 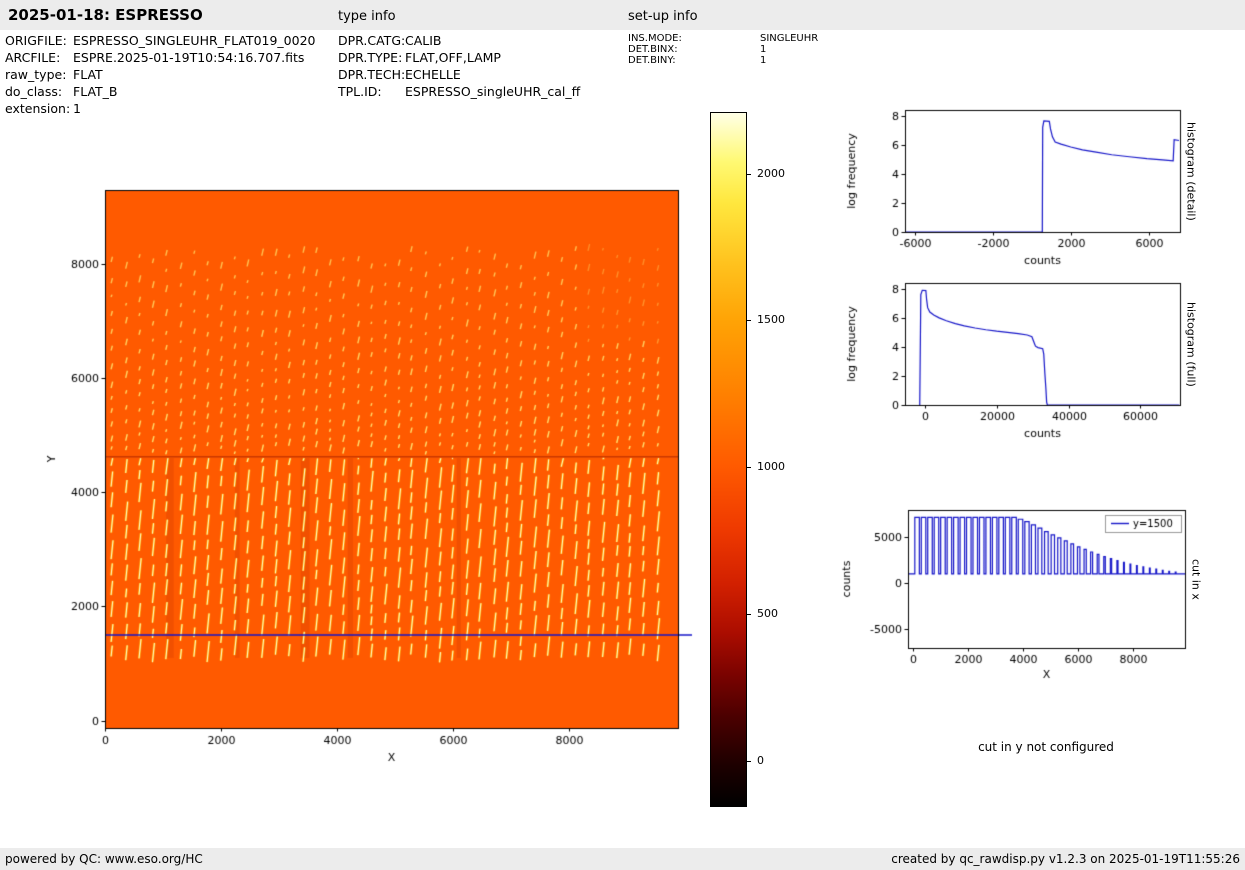 I want to click on meta-label: DET.BINX:, so click(x=653, y=49).